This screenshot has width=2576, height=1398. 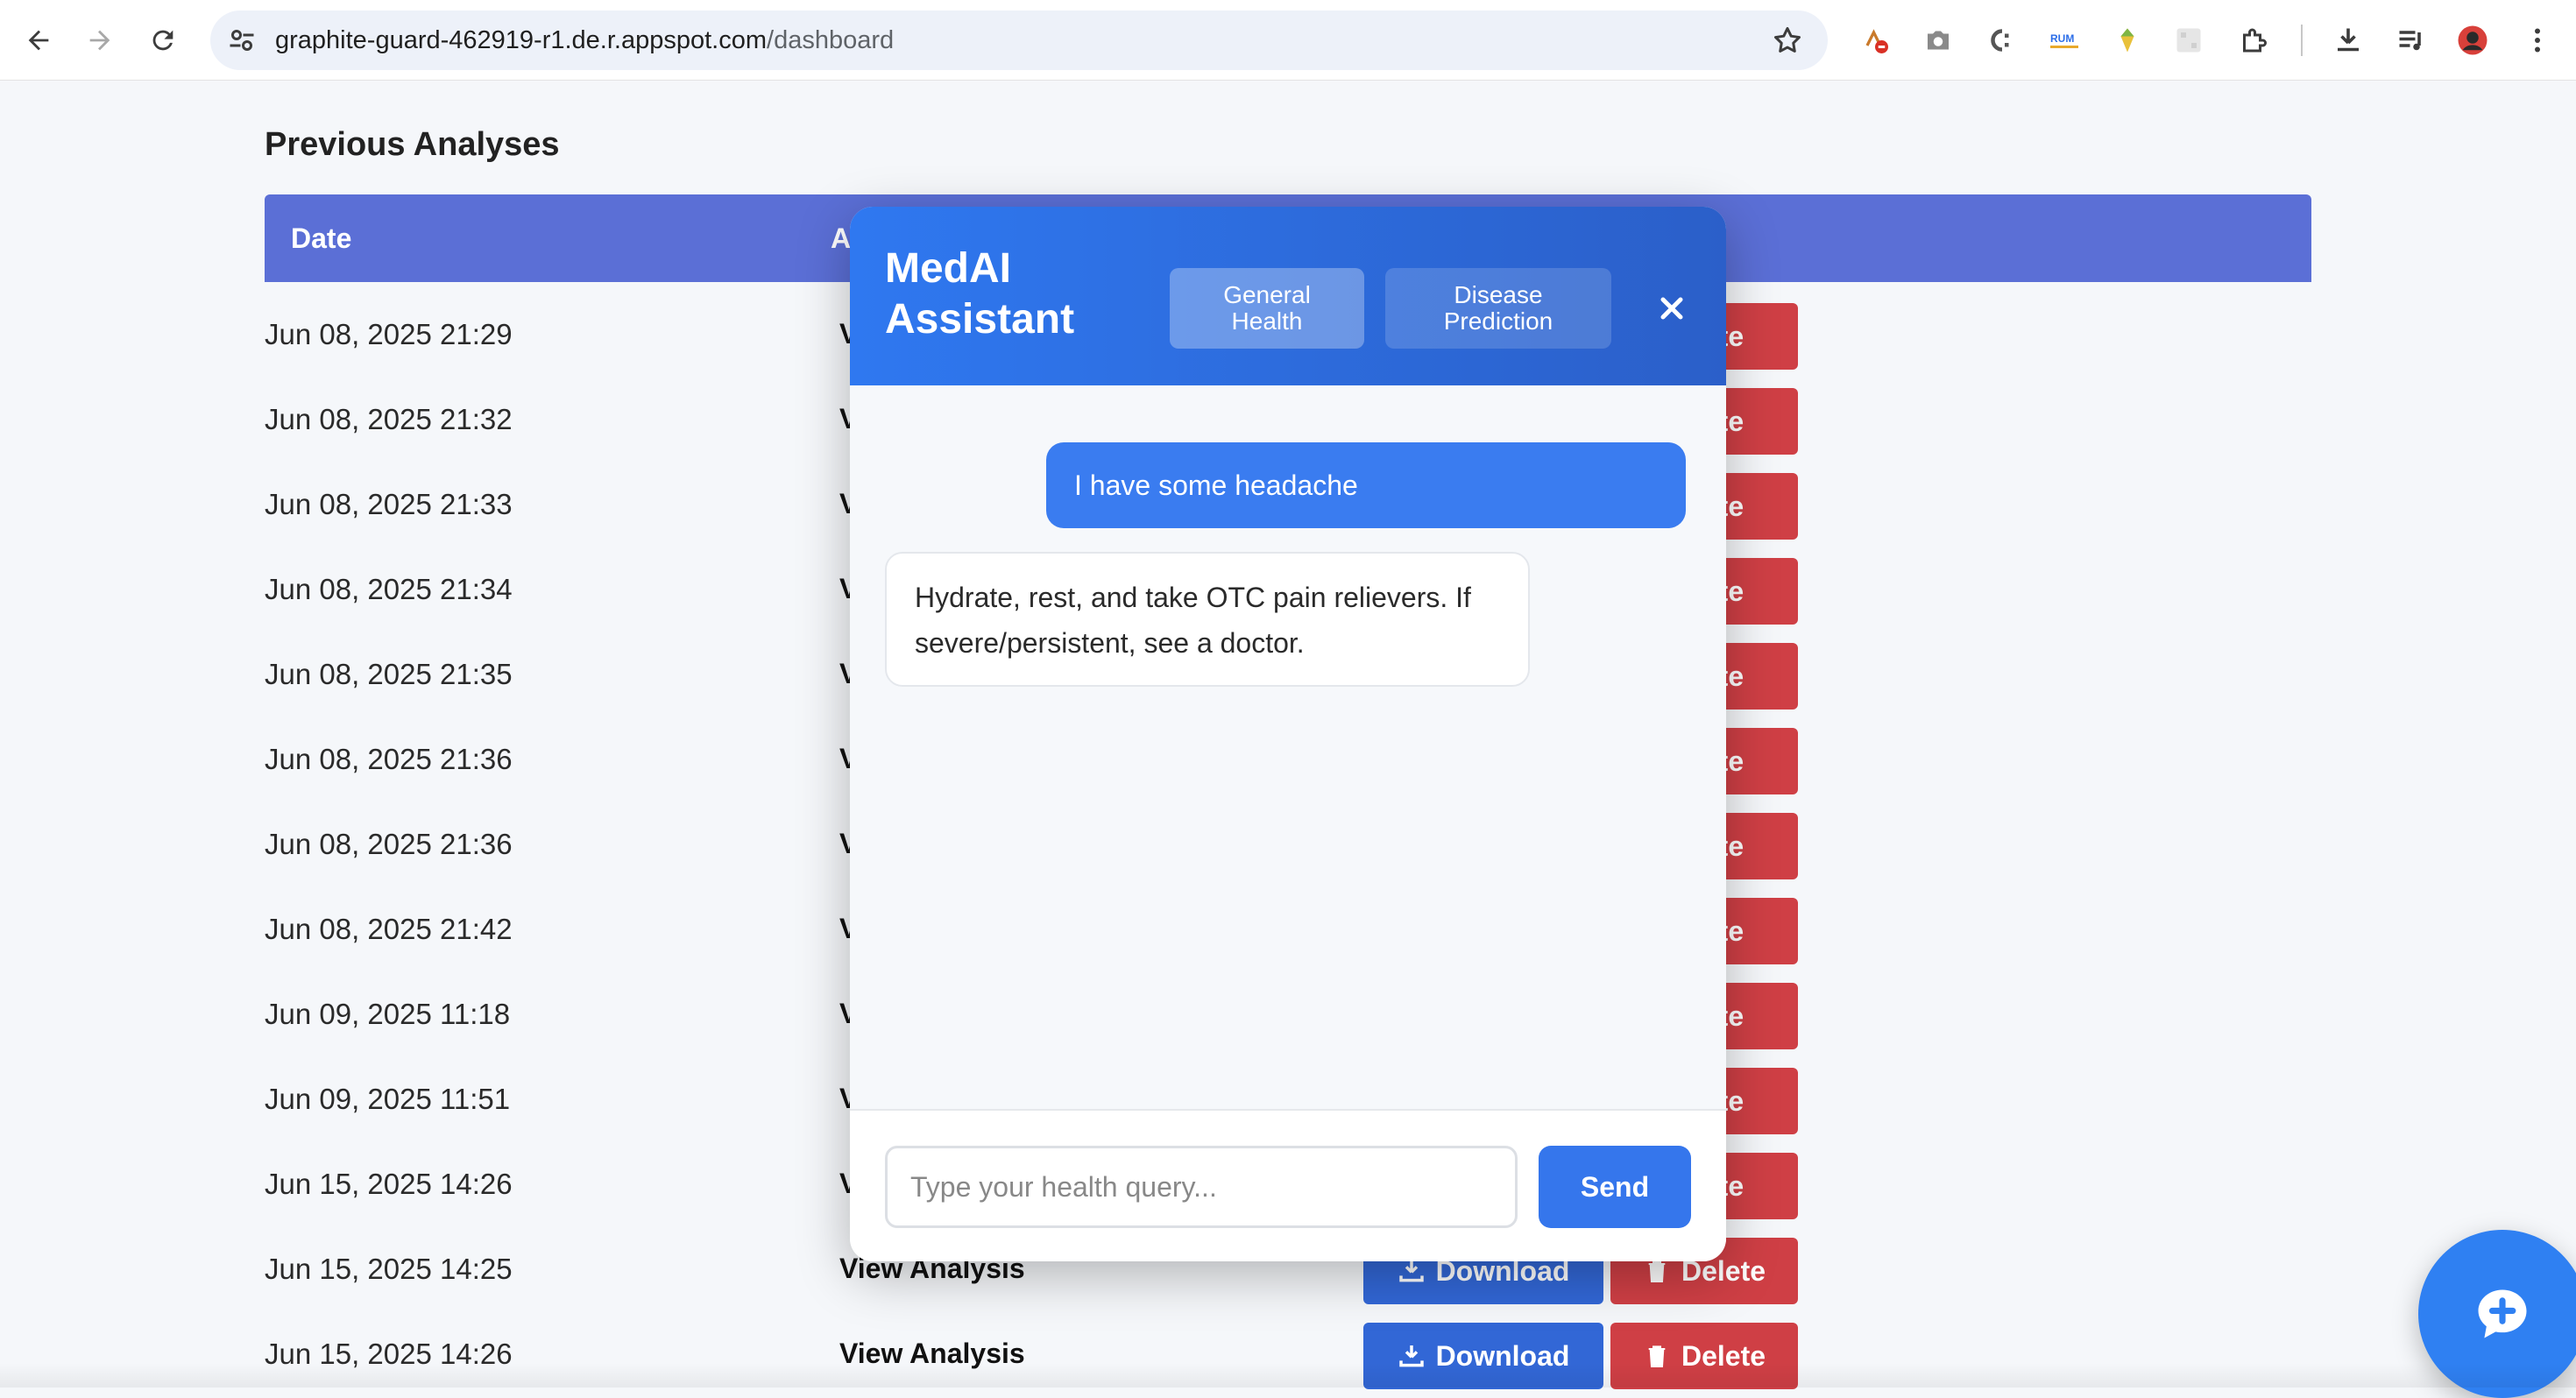 I want to click on reload-icon, so click(x=163, y=40).